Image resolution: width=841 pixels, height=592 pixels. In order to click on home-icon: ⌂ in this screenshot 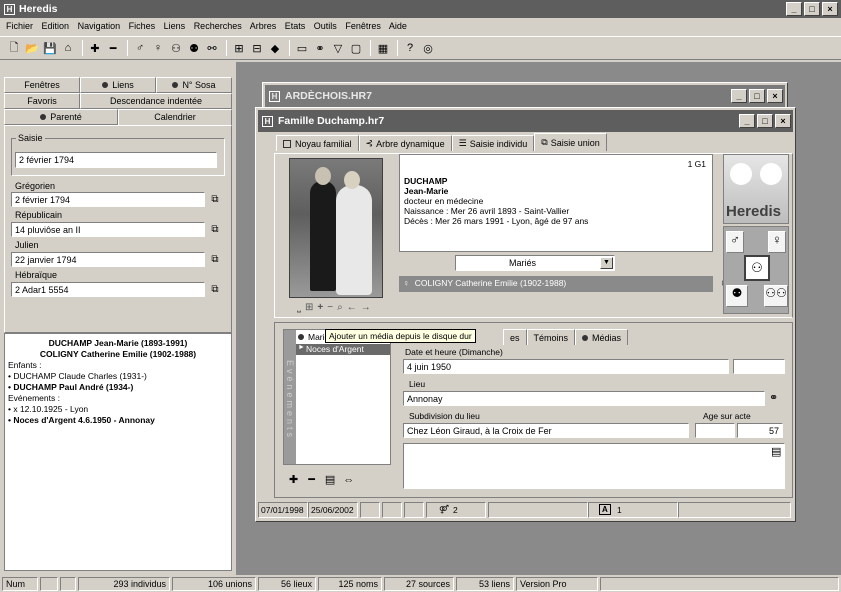, I will do `click(68, 48)`.